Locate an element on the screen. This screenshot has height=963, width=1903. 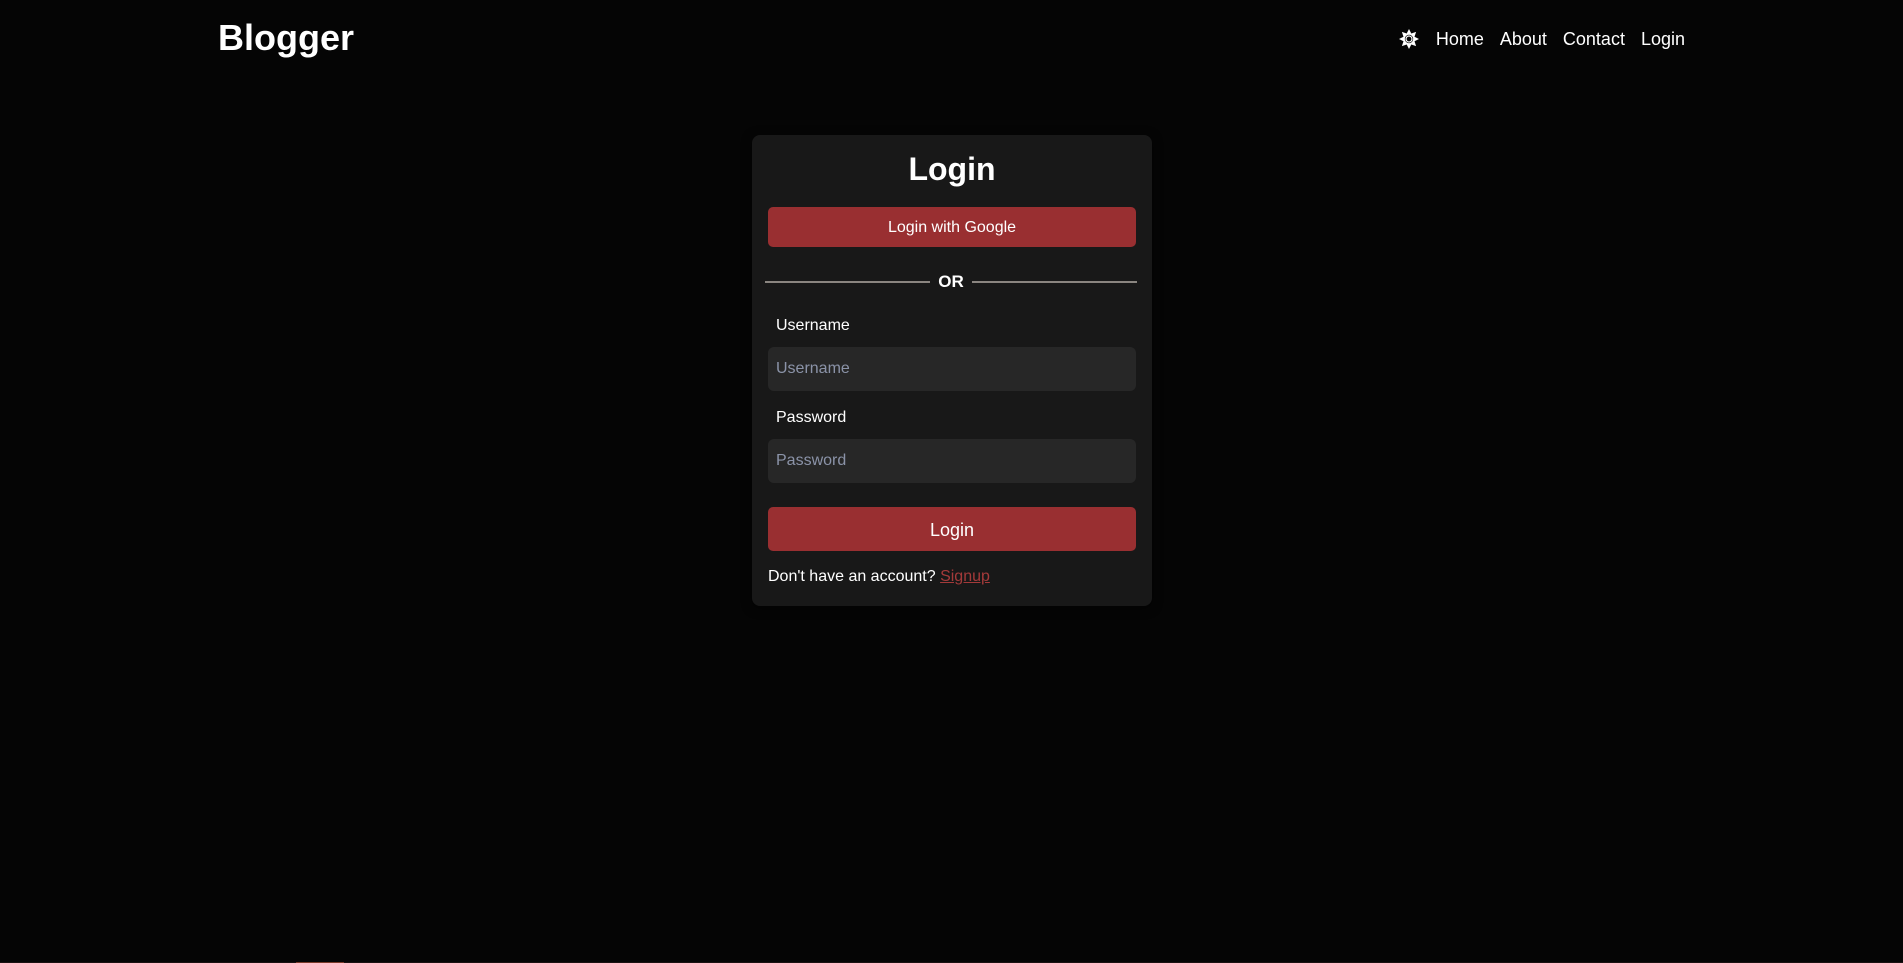
theme-toggle-button is located at coordinates (1409, 39).